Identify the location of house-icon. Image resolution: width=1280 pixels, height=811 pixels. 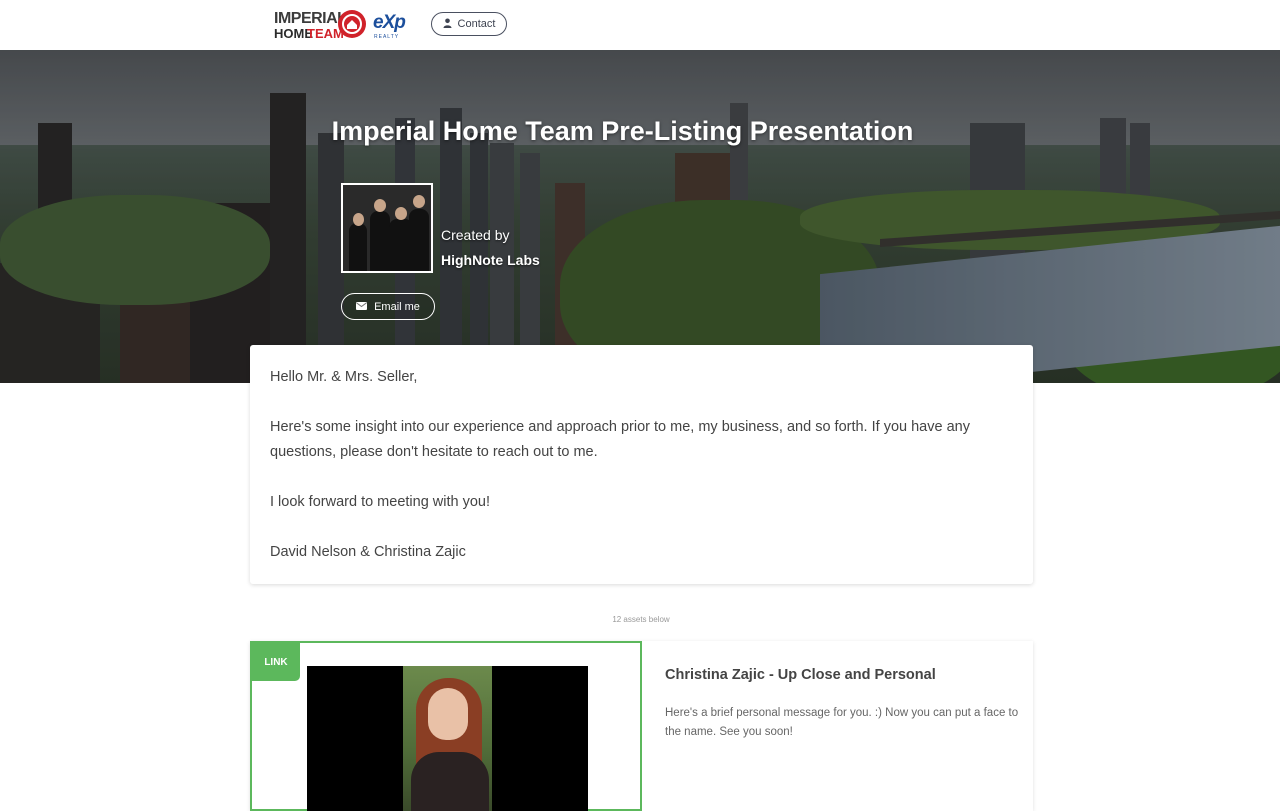
(352, 24).